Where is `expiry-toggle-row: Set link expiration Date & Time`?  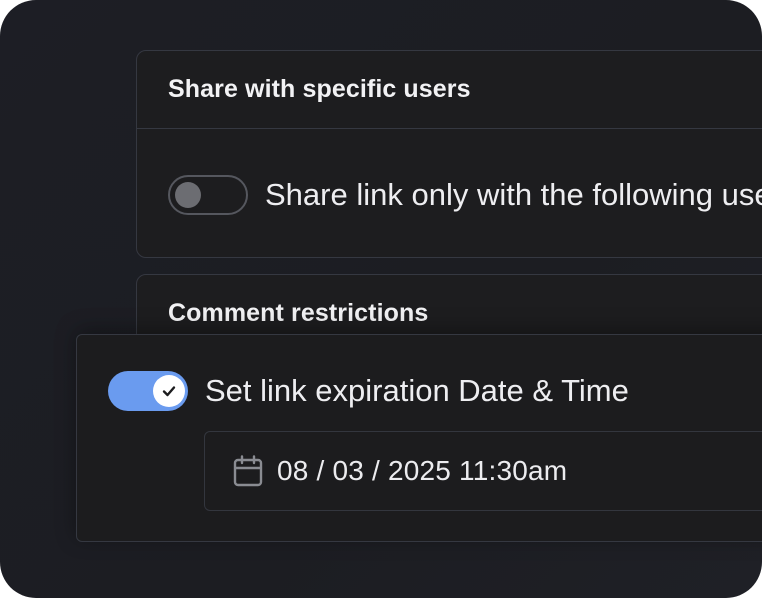 expiry-toggle-row: Set link expiration Date & Time is located at coordinates (368, 391).